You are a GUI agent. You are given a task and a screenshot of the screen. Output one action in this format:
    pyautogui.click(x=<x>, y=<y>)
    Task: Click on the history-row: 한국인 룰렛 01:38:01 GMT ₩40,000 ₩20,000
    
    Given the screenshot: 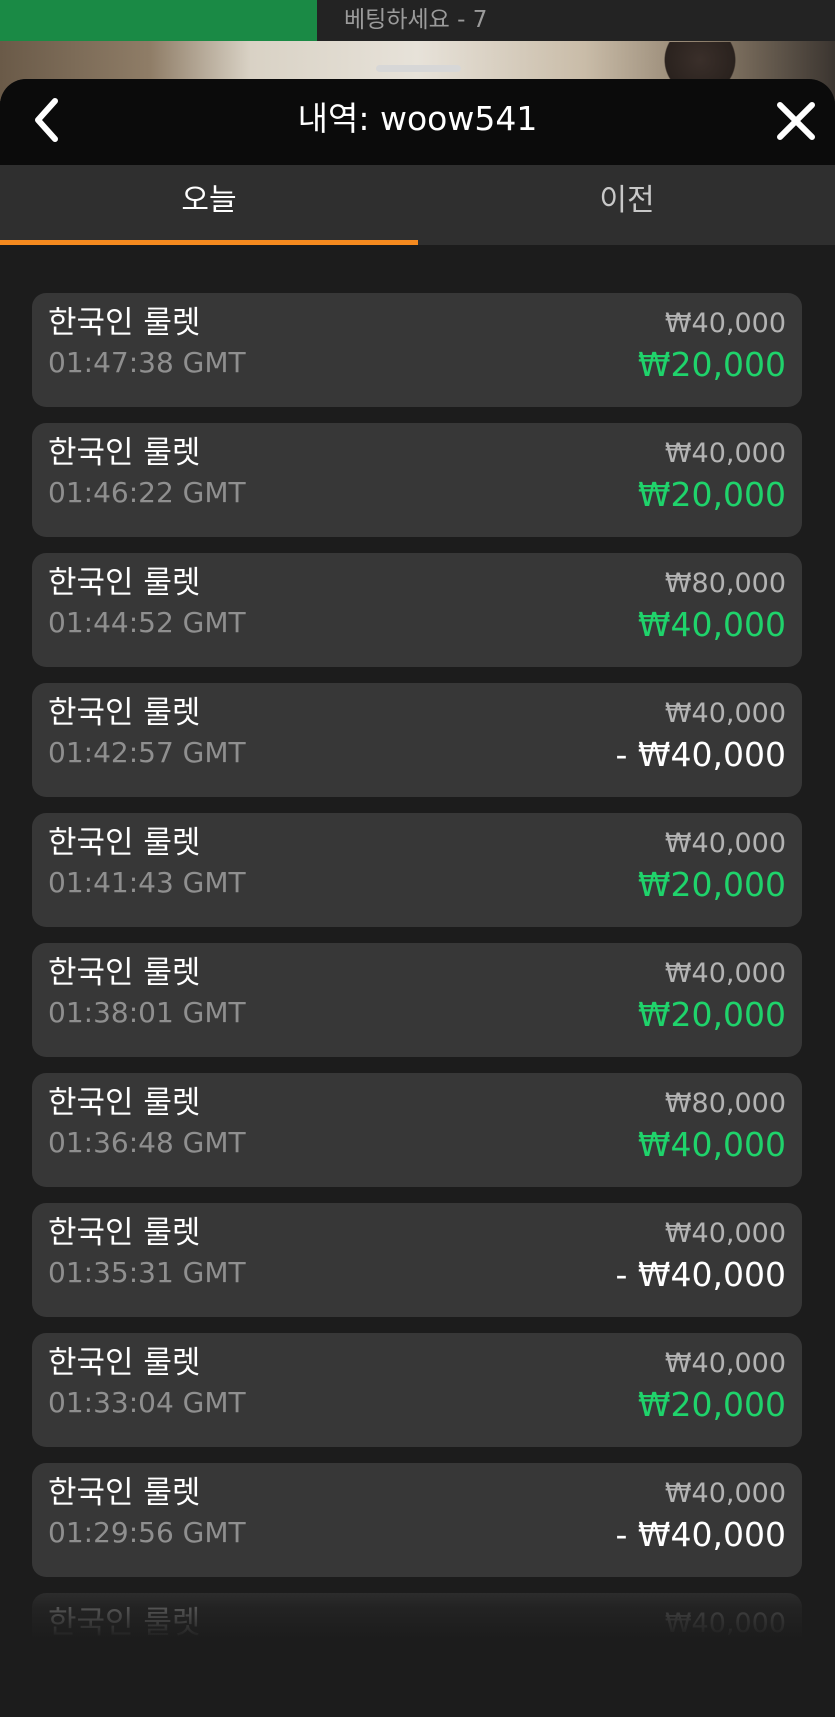 What is the action you would take?
    pyautogui.click(x=417, y=1000)
    